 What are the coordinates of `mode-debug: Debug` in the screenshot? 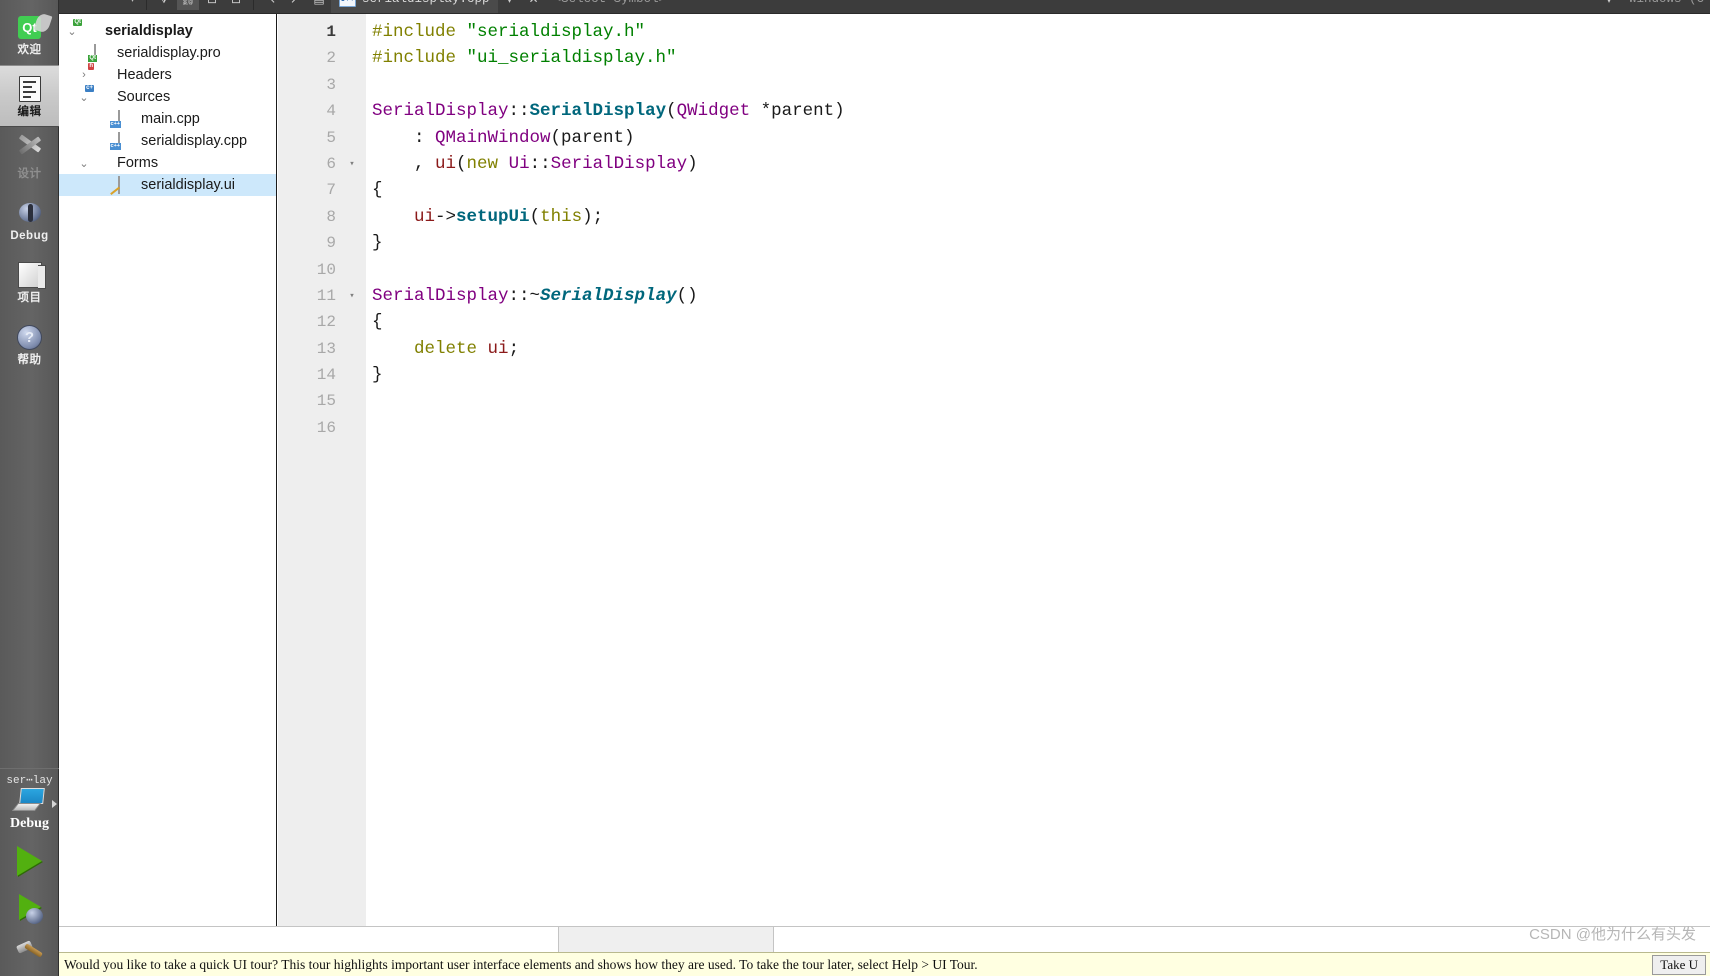 It's located at (29, 220).